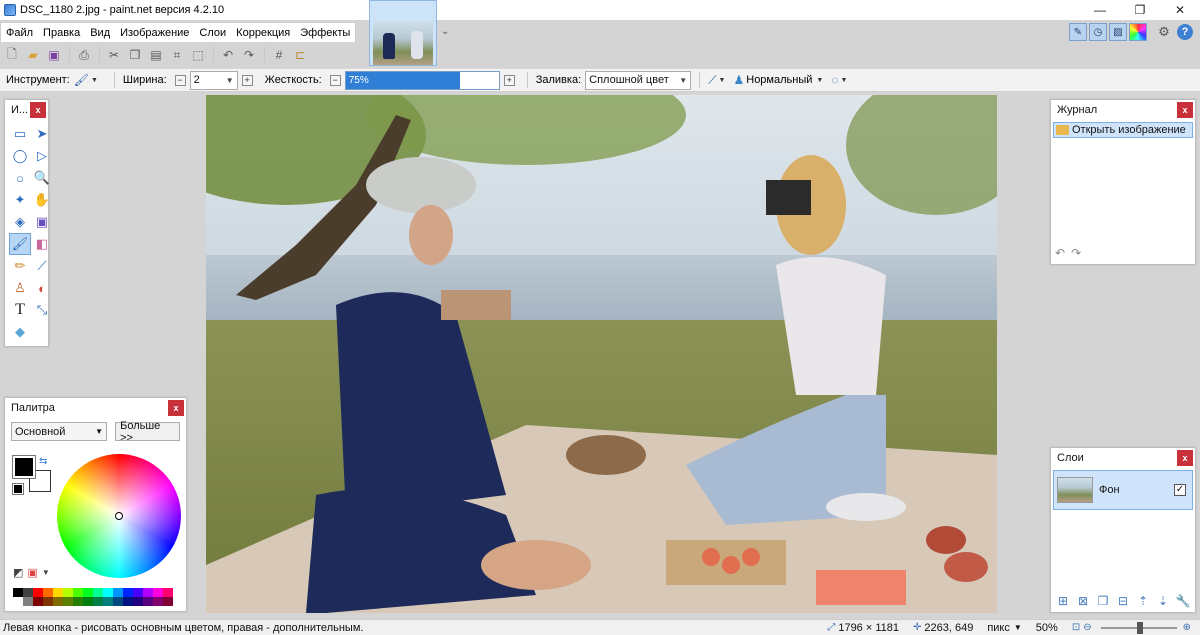 The image size is (1200, 635). Describe the element at coordinates (42, 222) in the screenshot. I see `gradient-icon: ▣` at that location.